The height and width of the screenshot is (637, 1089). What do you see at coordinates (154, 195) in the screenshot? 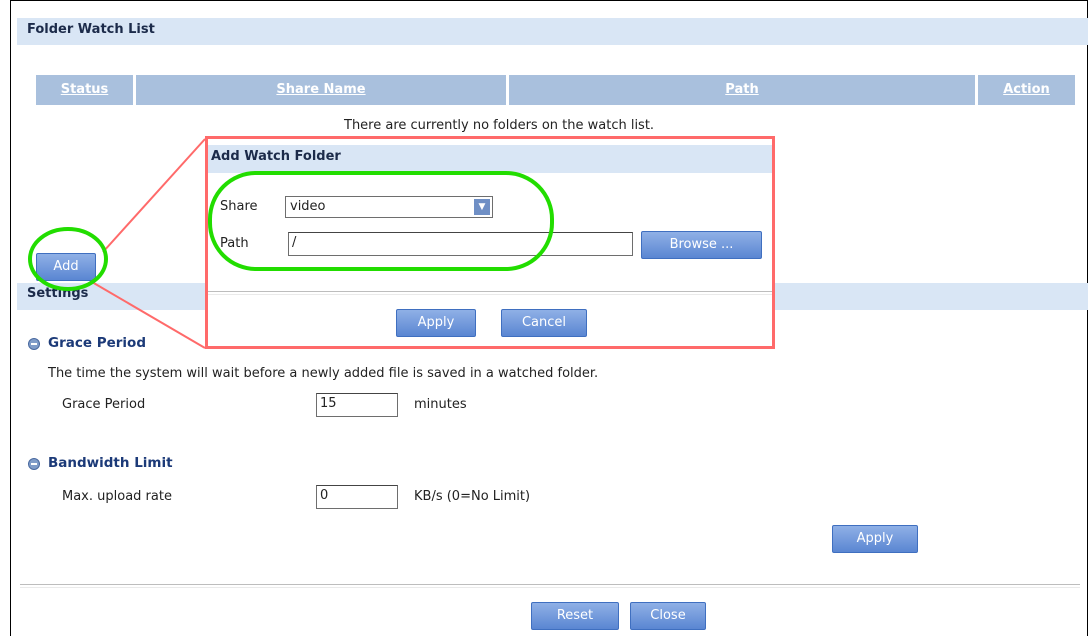
I see `callout-line-top` at bounding box center [154, 195].